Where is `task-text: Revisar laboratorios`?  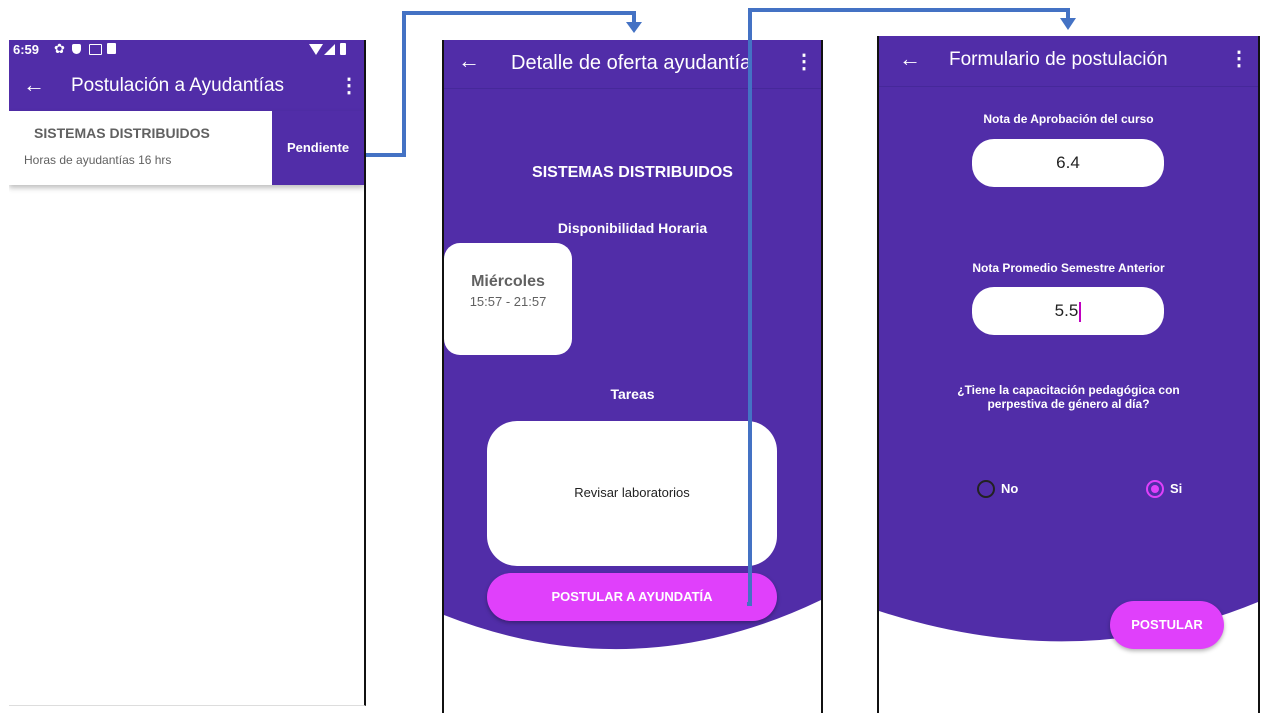
task-text: Revisar laboratorios is located at coordinates (632, 492).